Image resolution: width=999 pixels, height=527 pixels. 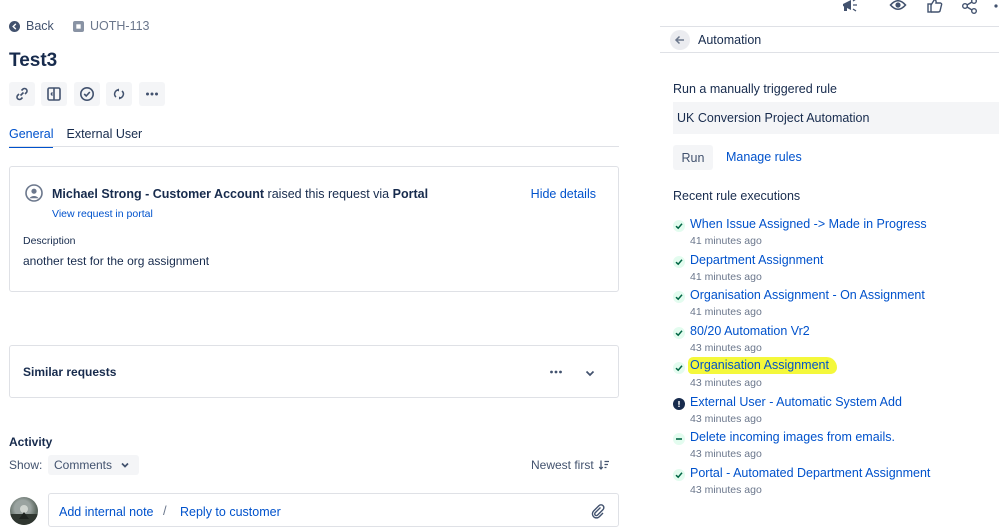 I want to click on link-icon, so click(x=22, y=94).